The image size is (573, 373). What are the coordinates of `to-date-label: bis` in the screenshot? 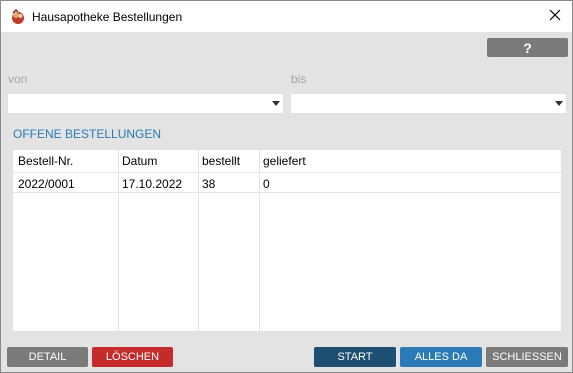 It's located at (299, 79).